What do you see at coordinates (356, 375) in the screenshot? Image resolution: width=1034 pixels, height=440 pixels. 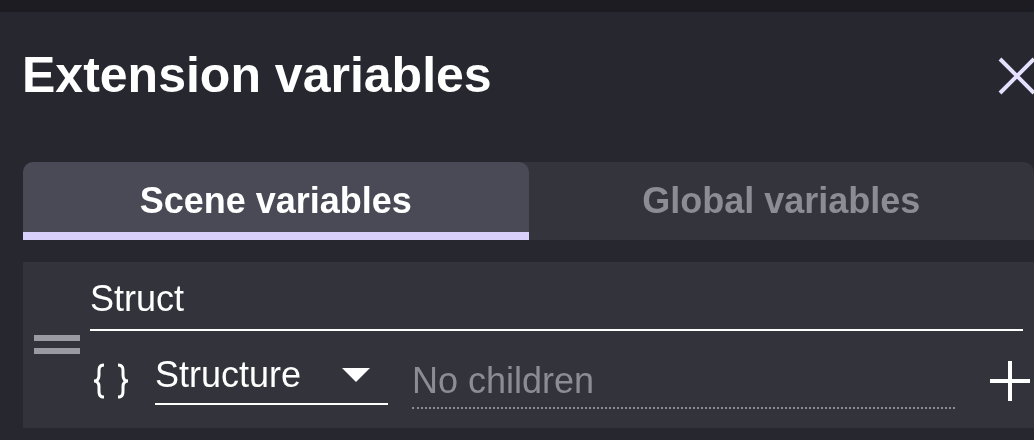 I see `caret-icon` at bounding box center [356, 375].